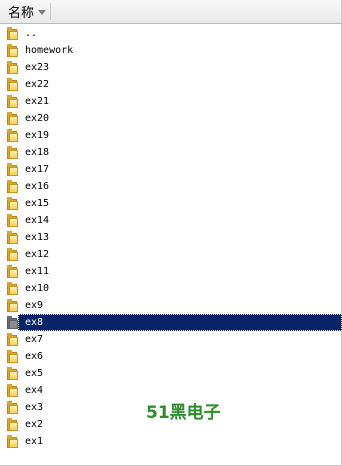 The height and width of the screenshot is (466, 342). Describe the element at coordinates (34, 356) in the screenshot. I see `file-name: ex6` at that location.